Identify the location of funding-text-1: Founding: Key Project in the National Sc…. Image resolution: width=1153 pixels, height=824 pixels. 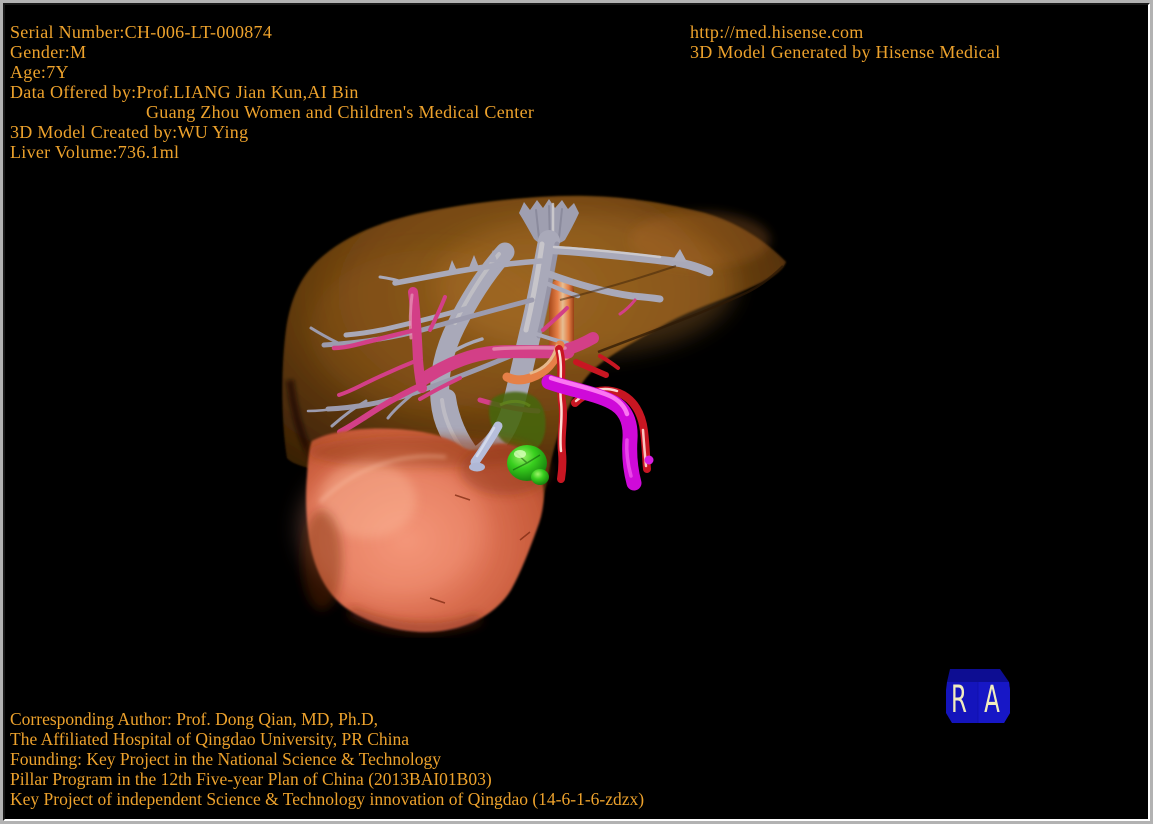
(226, 759).